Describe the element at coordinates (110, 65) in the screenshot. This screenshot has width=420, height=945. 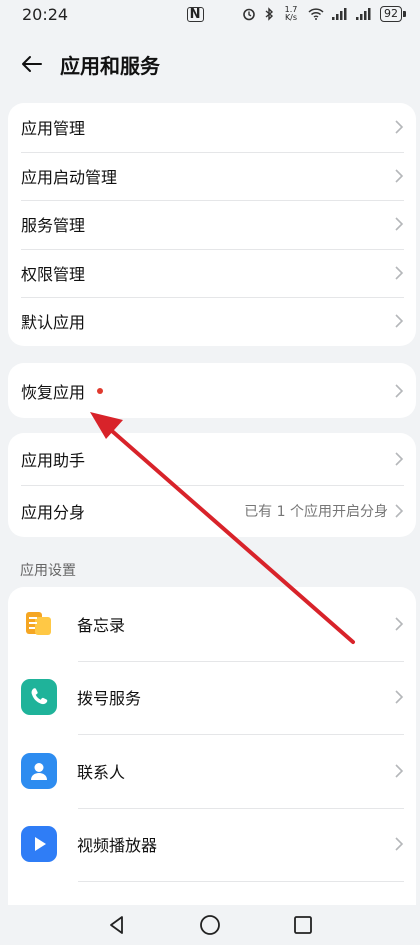
I see `page-title: 应用和服务` at that location.